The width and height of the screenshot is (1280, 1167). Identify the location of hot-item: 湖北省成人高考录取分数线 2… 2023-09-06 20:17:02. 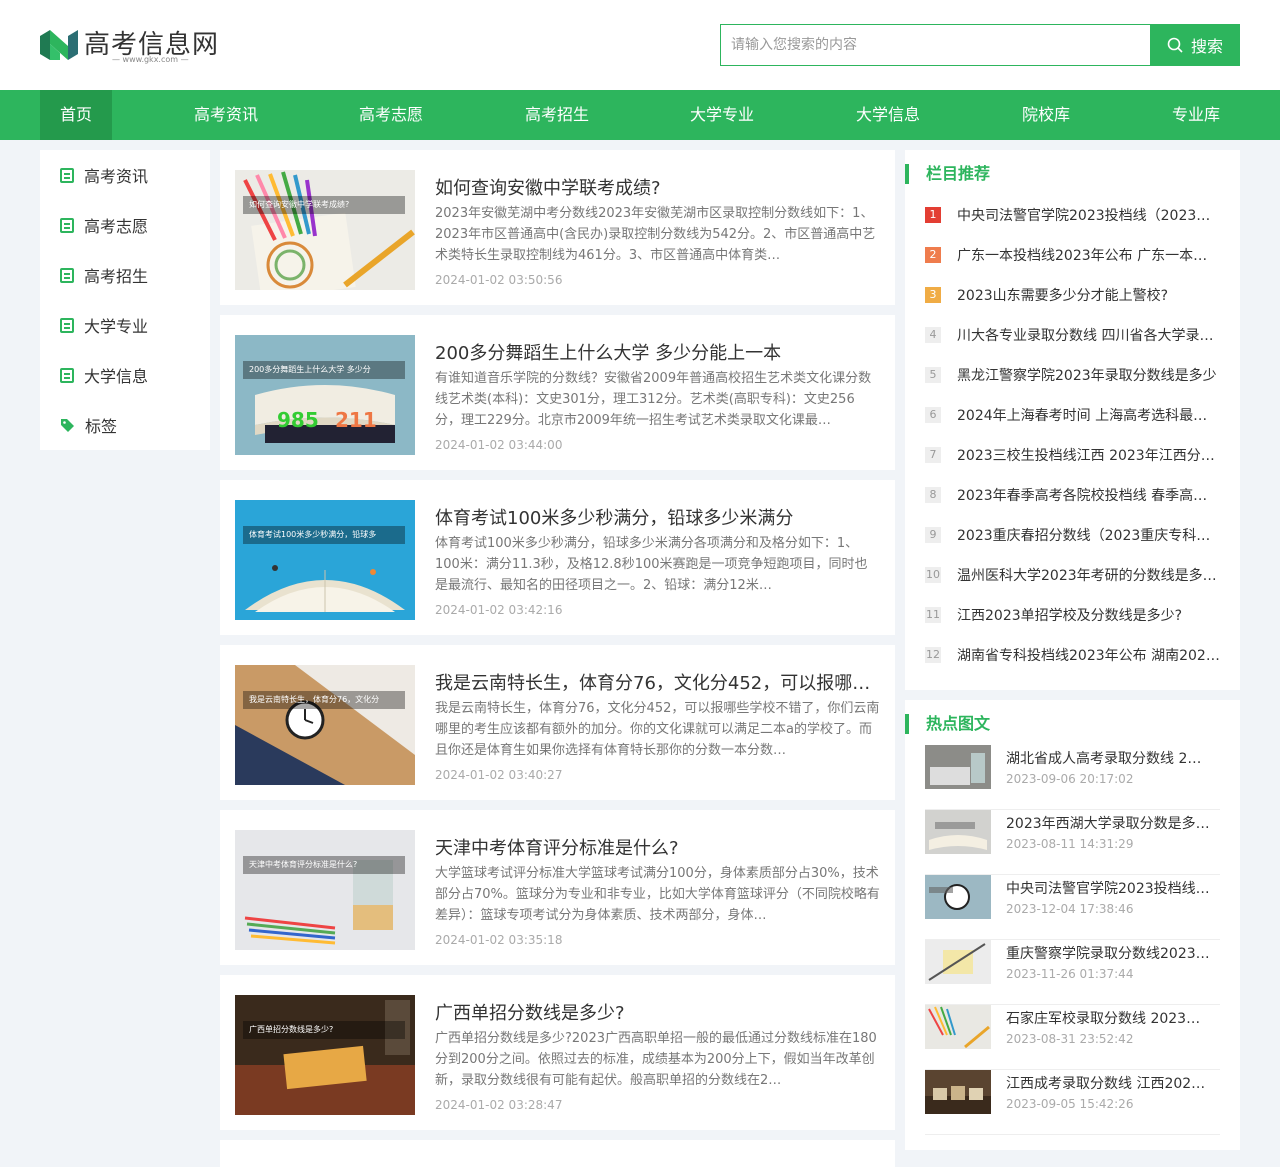
(1072, 777).